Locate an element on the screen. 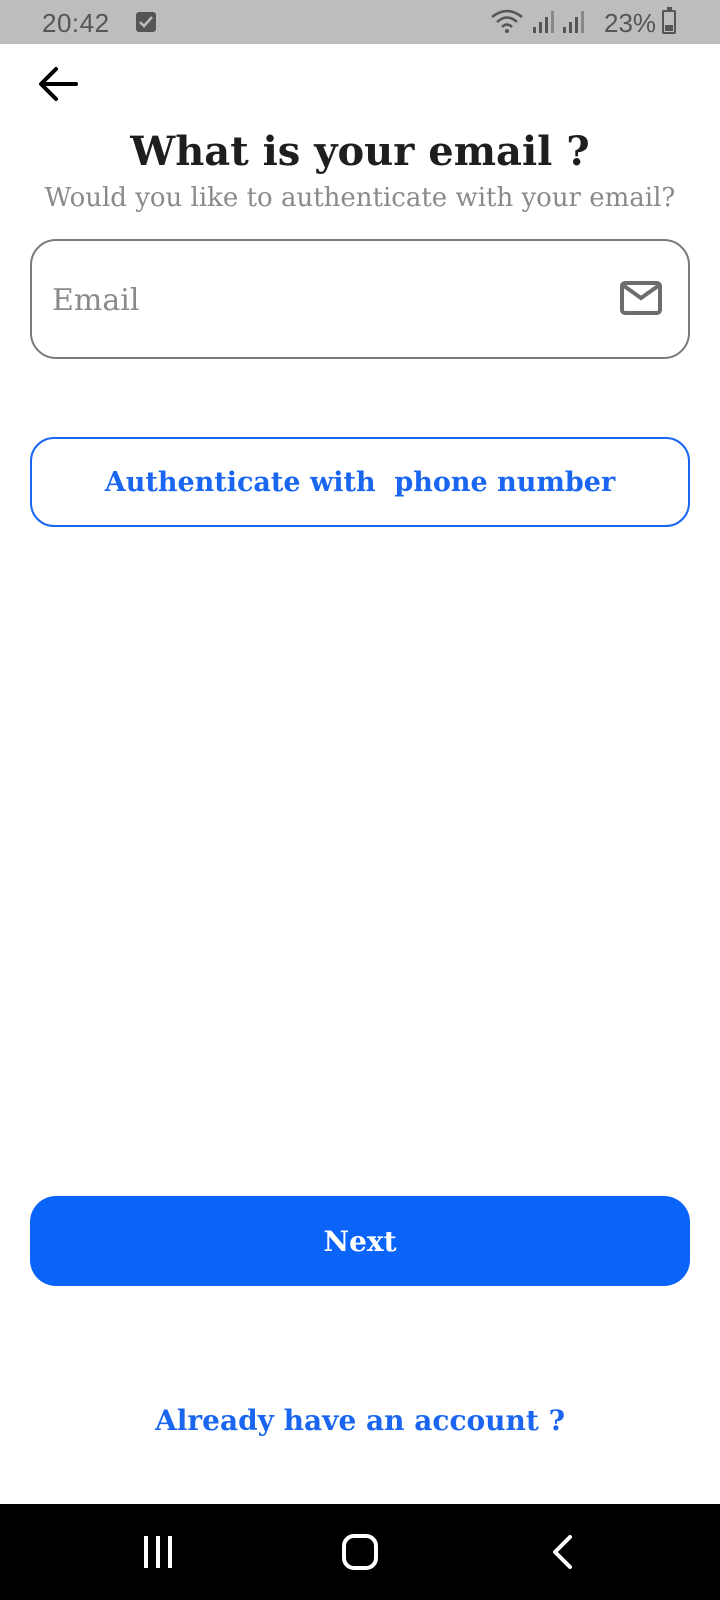  authenticate-phone-button: Authenticate with phone number is located at coordinates (360, 482).